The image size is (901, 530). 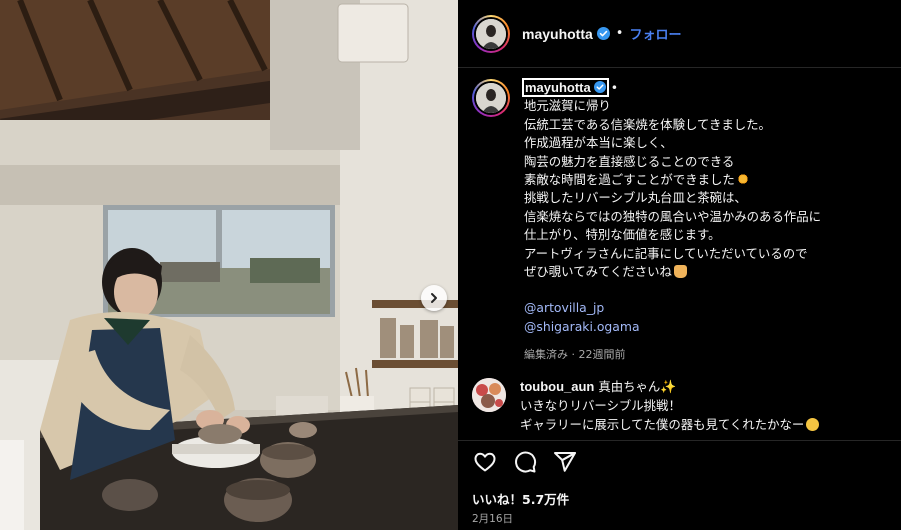 I want to click on comment-button, so click(x=525, y=462).